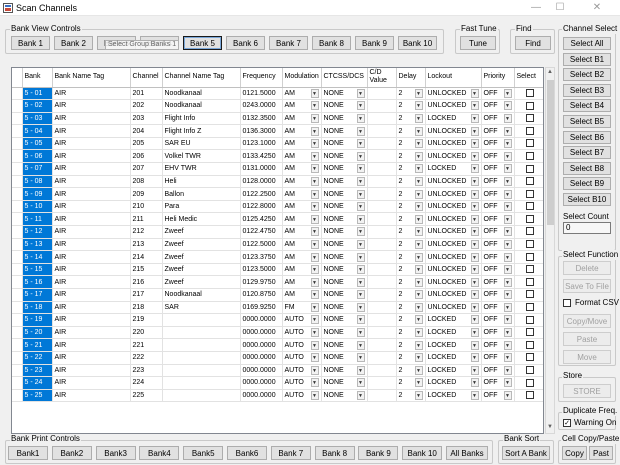 Image resolution: width=620 pixels, height=465 pixels. I want to click on frequency-cell: 0122.4750, so click(261, 232).